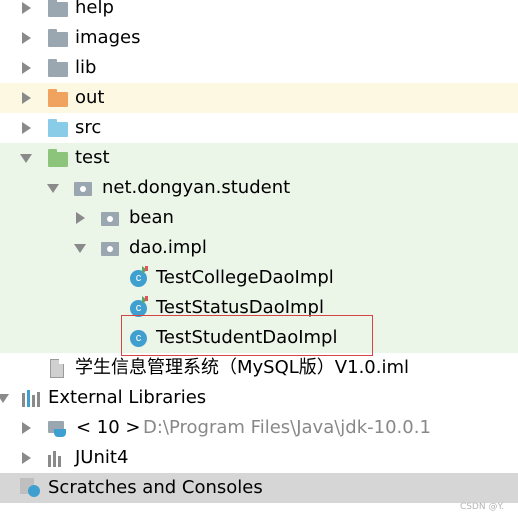 Image resolution: width=518 pixels, height=519 pixels. Describe the element at coordinates (31, 488) in the screenshot. I see `scratches-icon` at that location.